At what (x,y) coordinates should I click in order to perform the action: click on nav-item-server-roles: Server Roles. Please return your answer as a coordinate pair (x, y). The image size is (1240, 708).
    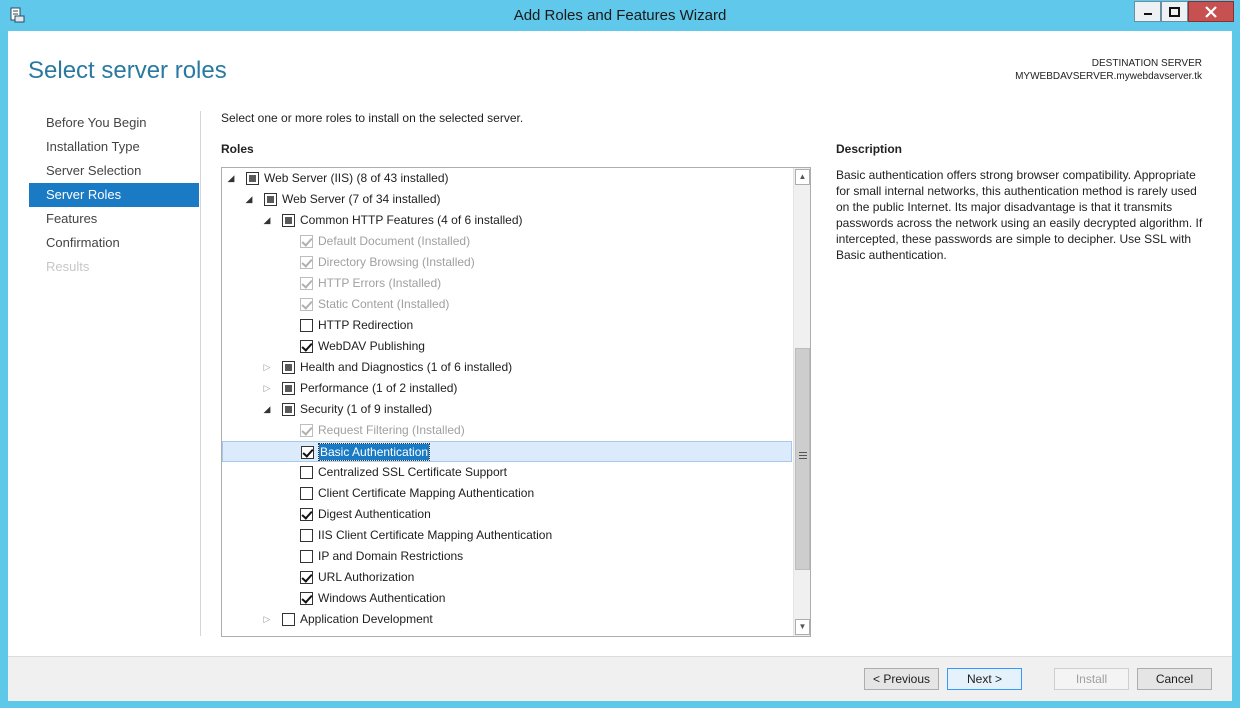
    Looking at the image, I should click on (114, 195).